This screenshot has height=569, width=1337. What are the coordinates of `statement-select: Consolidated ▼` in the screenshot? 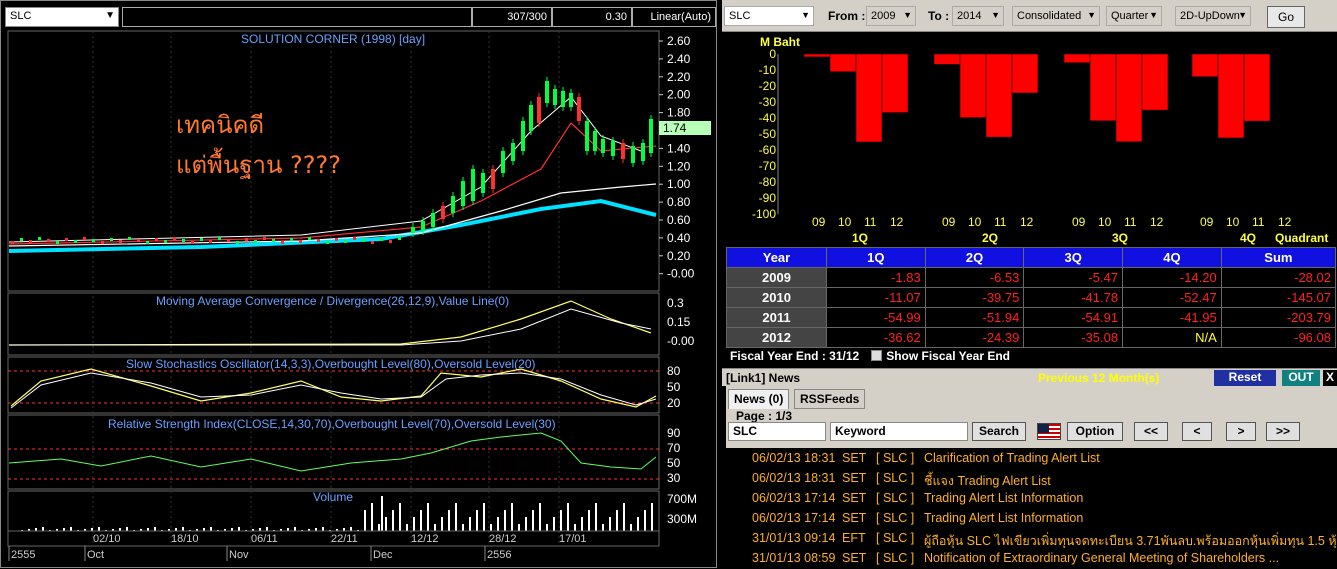 It's located at (1056, 16).